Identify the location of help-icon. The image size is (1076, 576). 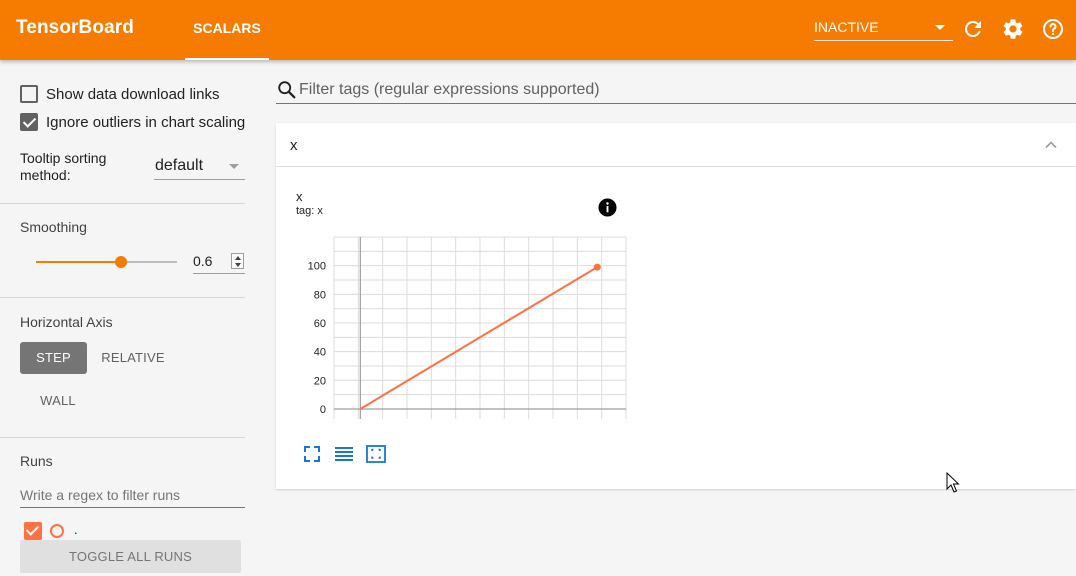
(1053, 29).